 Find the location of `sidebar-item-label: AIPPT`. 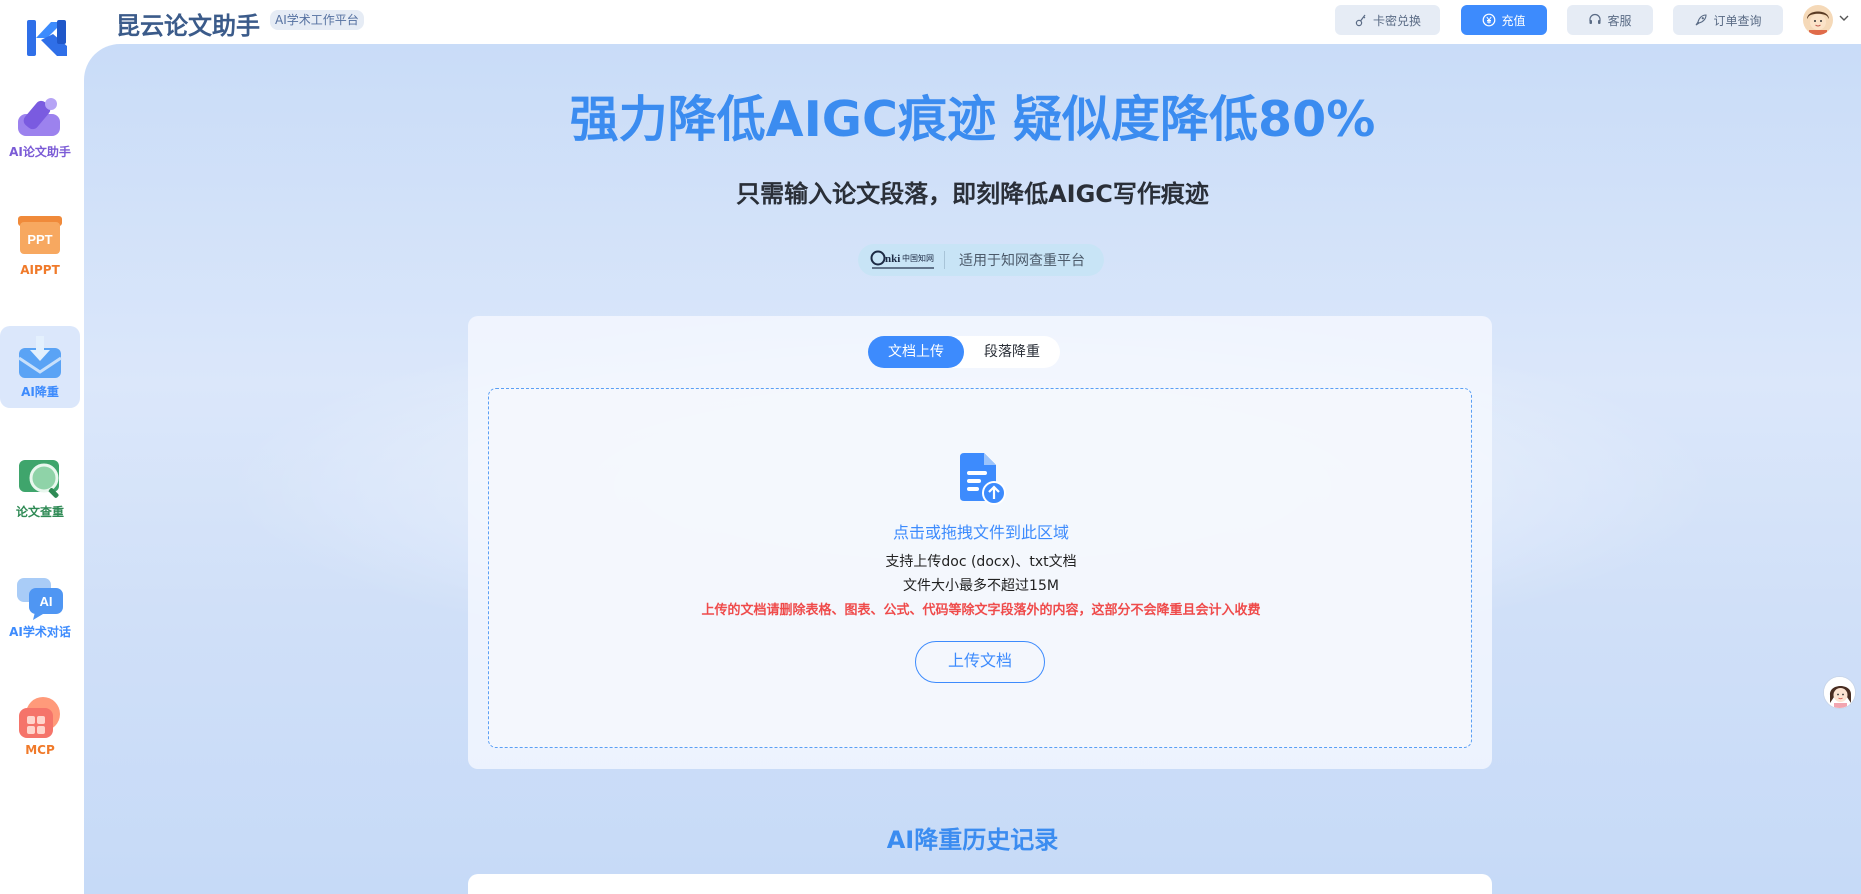

sidebar-item-label: AIPPT is located at coordinates (40, 270).